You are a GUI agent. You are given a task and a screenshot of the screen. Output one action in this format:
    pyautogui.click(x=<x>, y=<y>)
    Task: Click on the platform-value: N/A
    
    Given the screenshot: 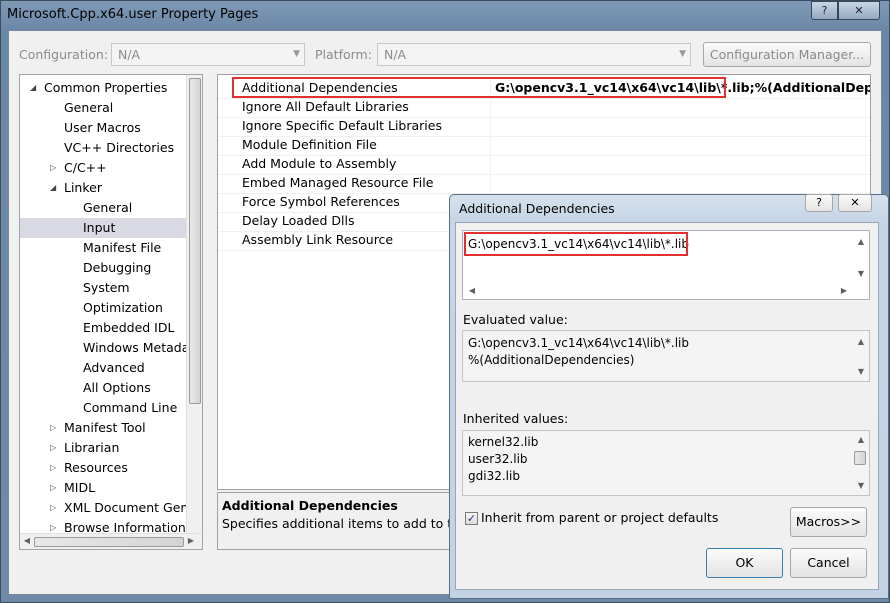 What is the action you would take?
    pyautogui.click(x=395, y=54)
    